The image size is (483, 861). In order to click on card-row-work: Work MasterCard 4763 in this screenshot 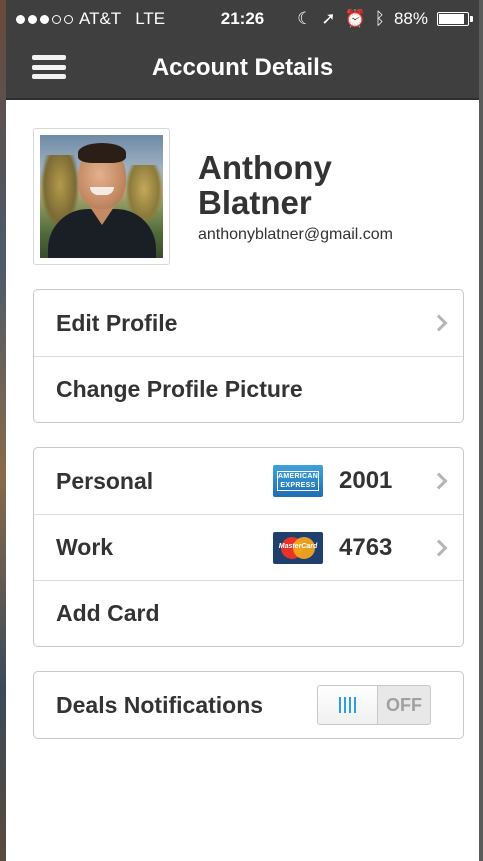, I will do `click(248, 547)`.